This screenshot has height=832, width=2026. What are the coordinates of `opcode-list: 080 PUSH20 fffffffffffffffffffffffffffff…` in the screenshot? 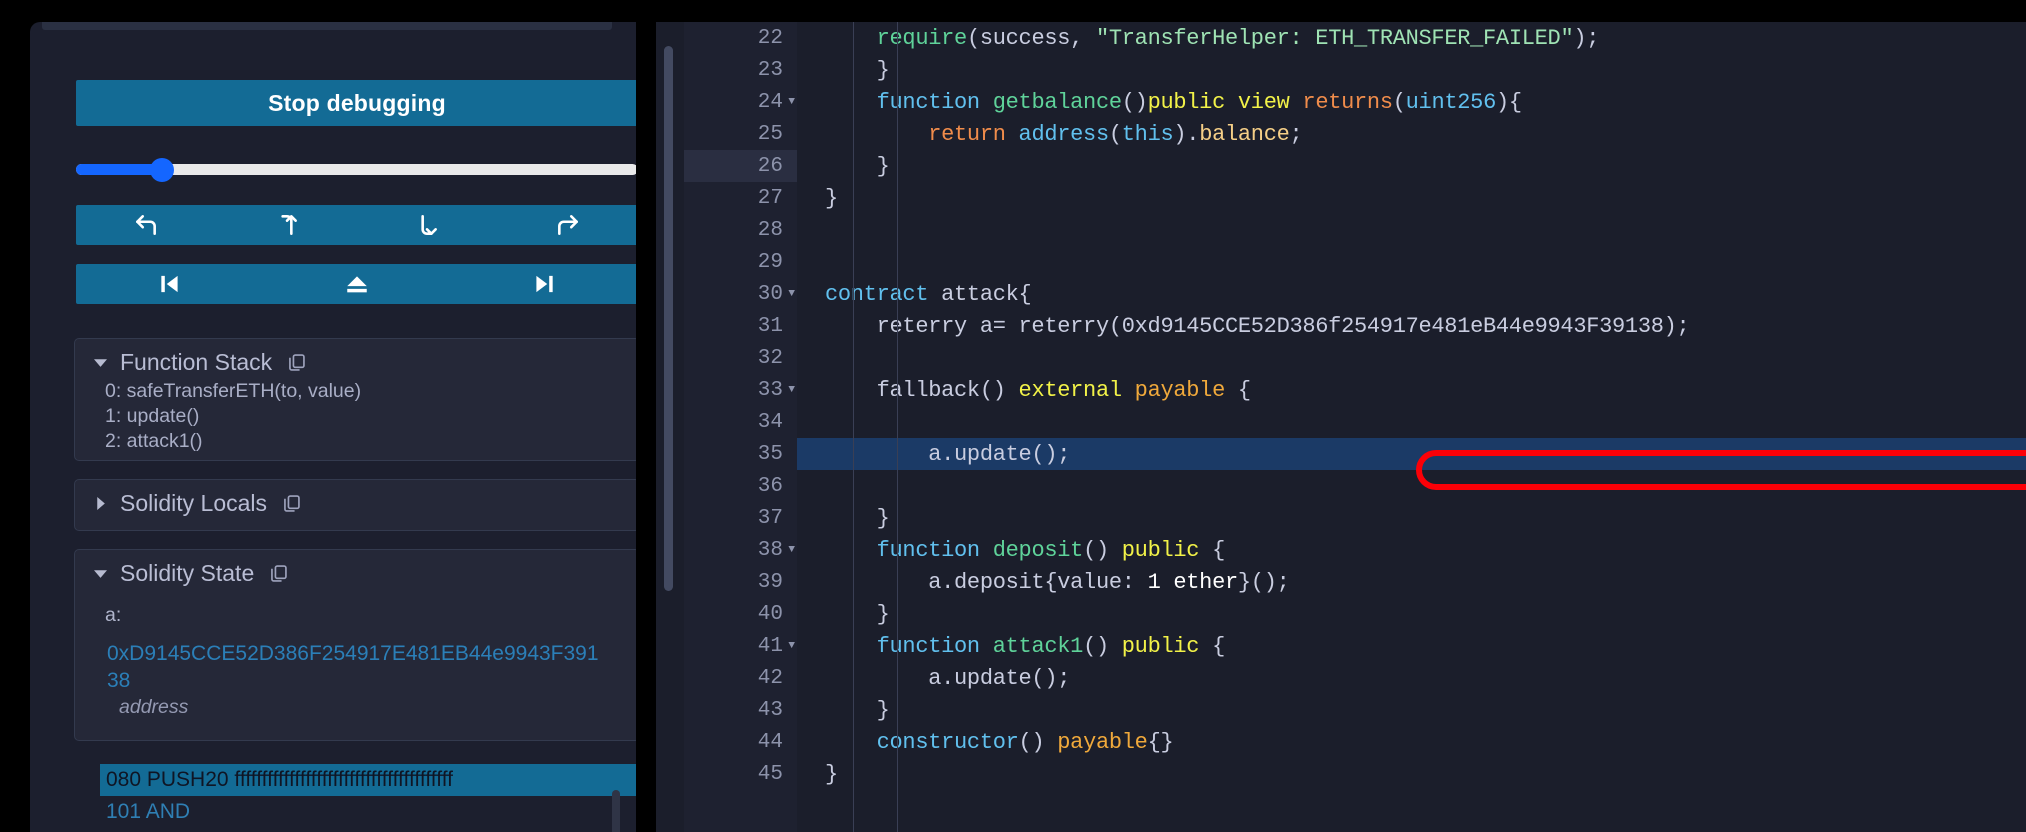 It's located at (368, 796).